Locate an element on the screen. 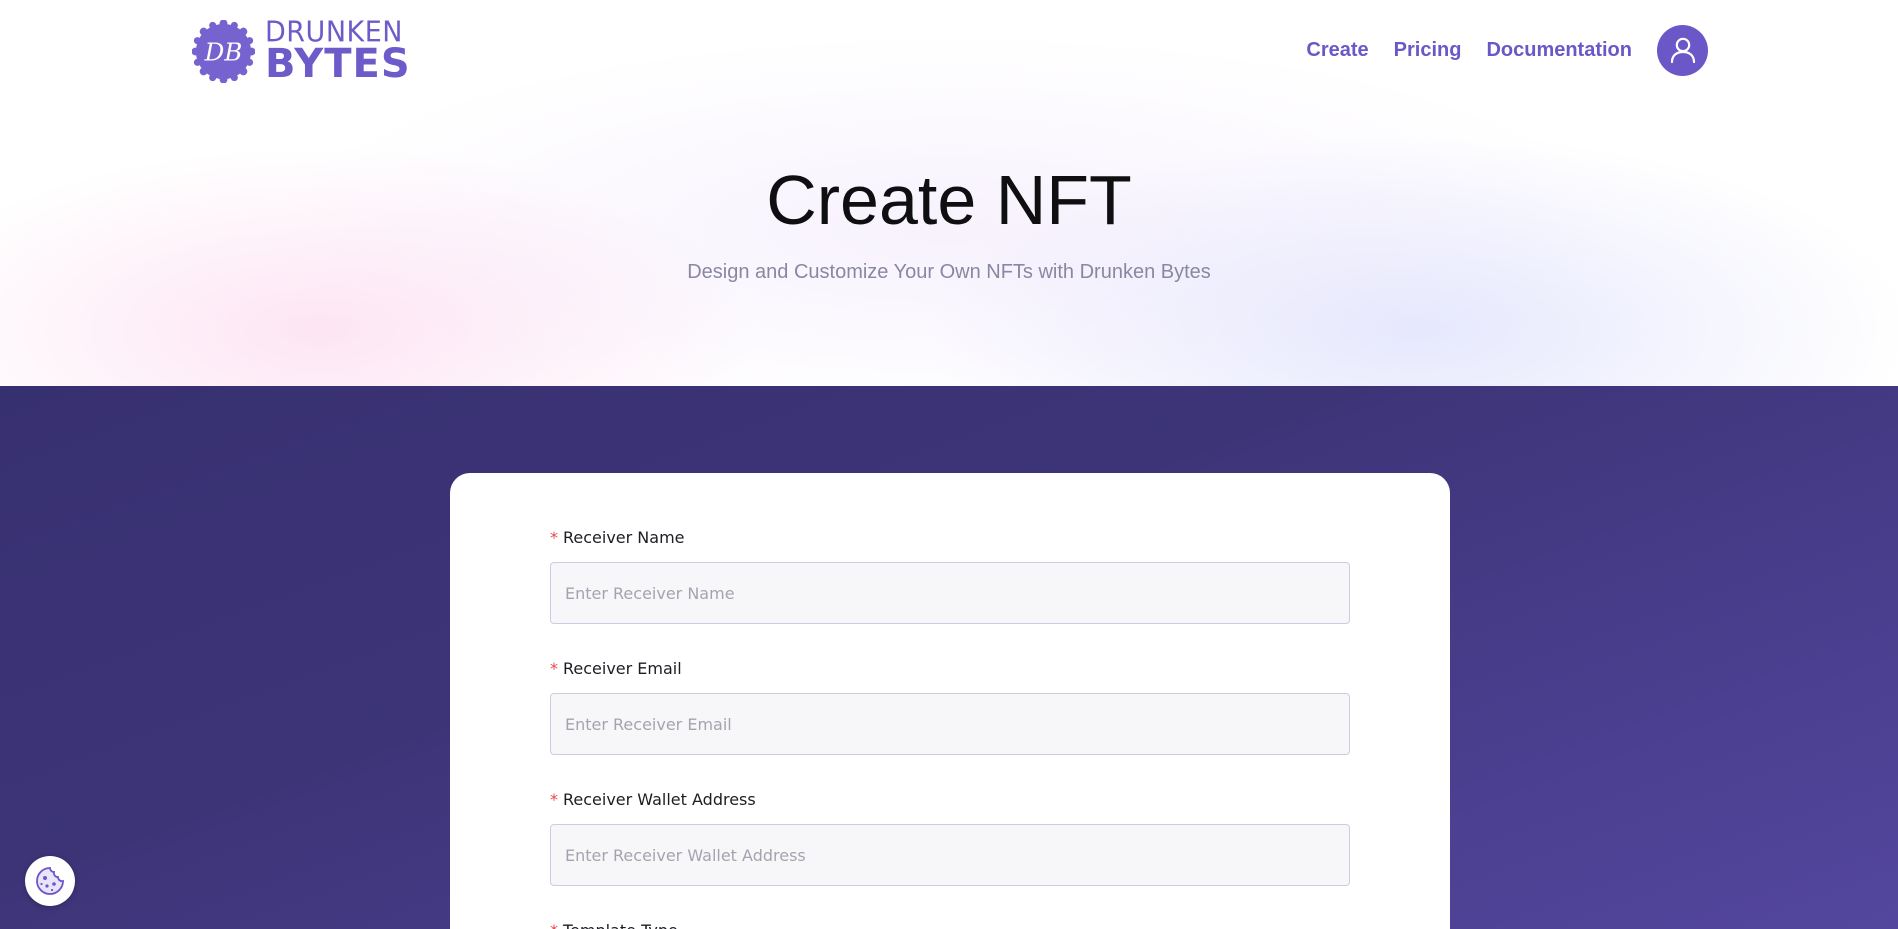  template-type-label: * Template Type is located at coordinates (950, 924).